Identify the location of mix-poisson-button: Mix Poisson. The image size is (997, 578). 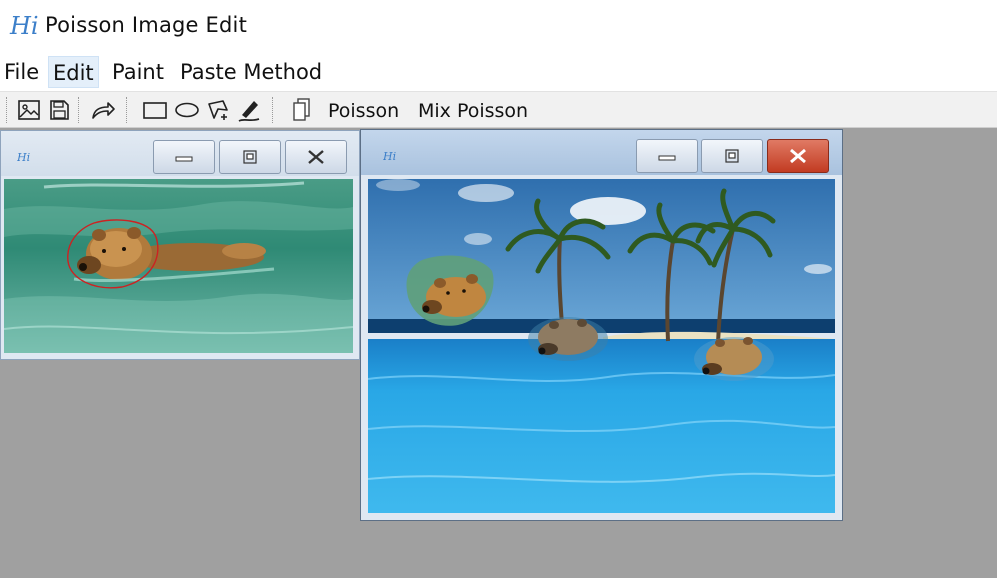
(473, 111).